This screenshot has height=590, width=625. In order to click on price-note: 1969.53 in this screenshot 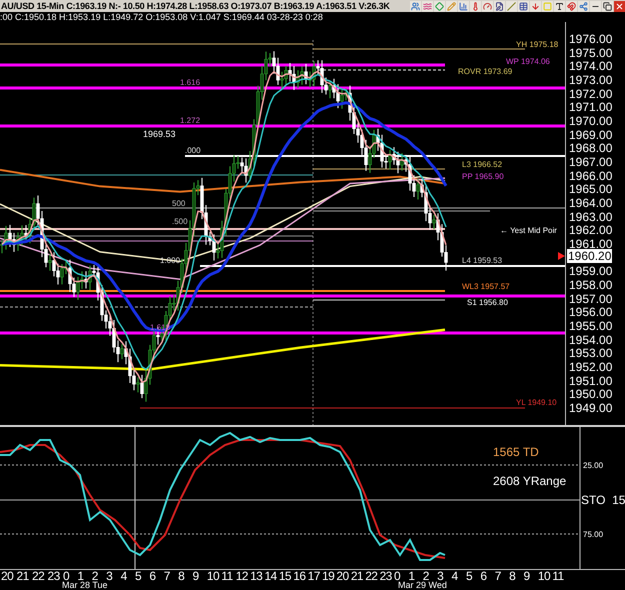, I will do `click(159, 134)`.